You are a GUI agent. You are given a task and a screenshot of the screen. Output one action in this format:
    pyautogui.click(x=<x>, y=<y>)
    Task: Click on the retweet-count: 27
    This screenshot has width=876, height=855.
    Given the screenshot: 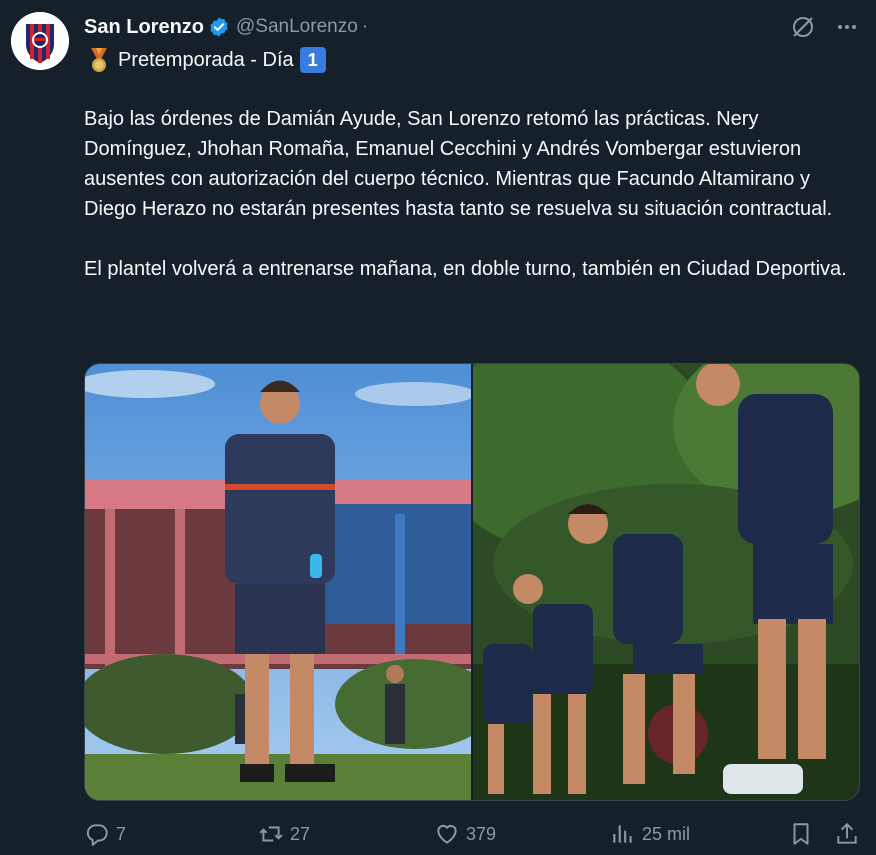 What is the action you would take?
    pyautogui.click(x=300, y=833)
    